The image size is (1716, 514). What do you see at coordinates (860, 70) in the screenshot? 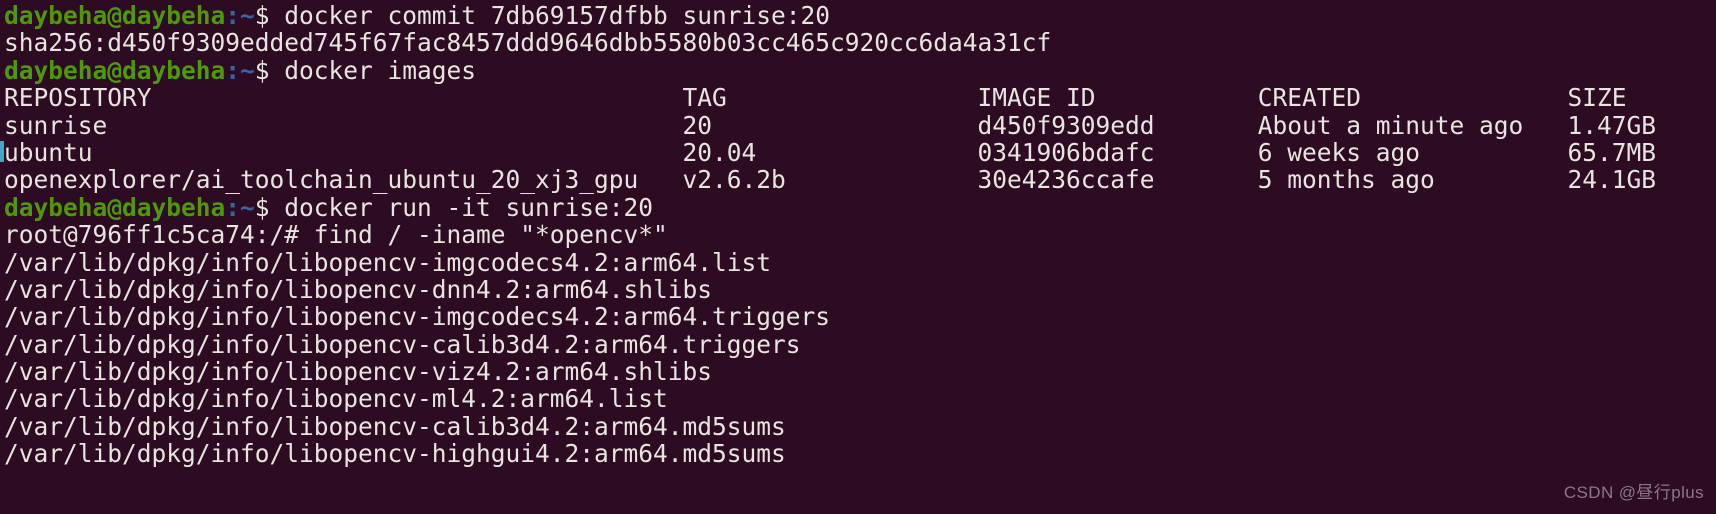
I see `terminal-line-command-images: daybeha@daybeha:~$ docker images` at bounding box center [860, 70].